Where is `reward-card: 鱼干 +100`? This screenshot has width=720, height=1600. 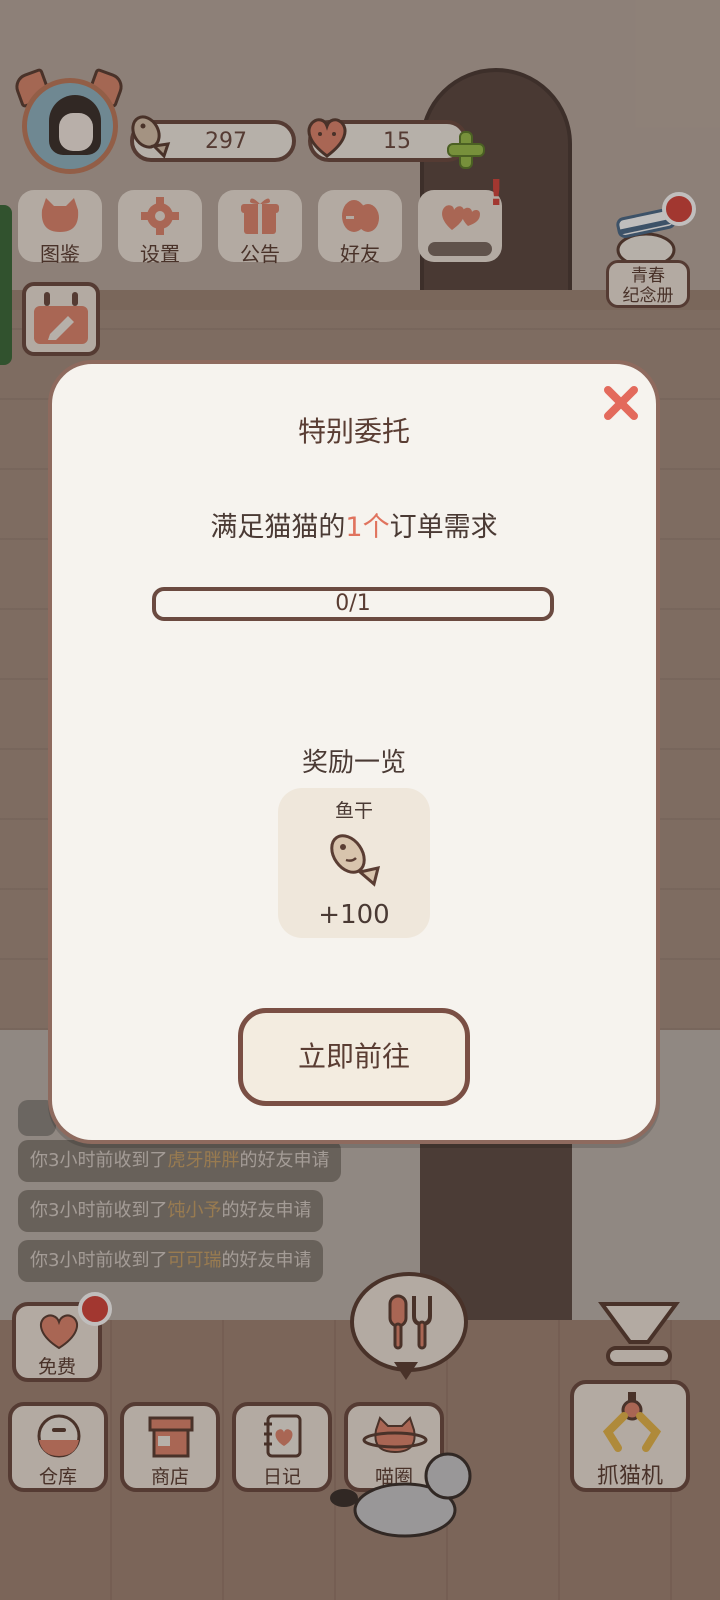
reward-card: 鱼干 +100 is located at coordinates (354, 863).